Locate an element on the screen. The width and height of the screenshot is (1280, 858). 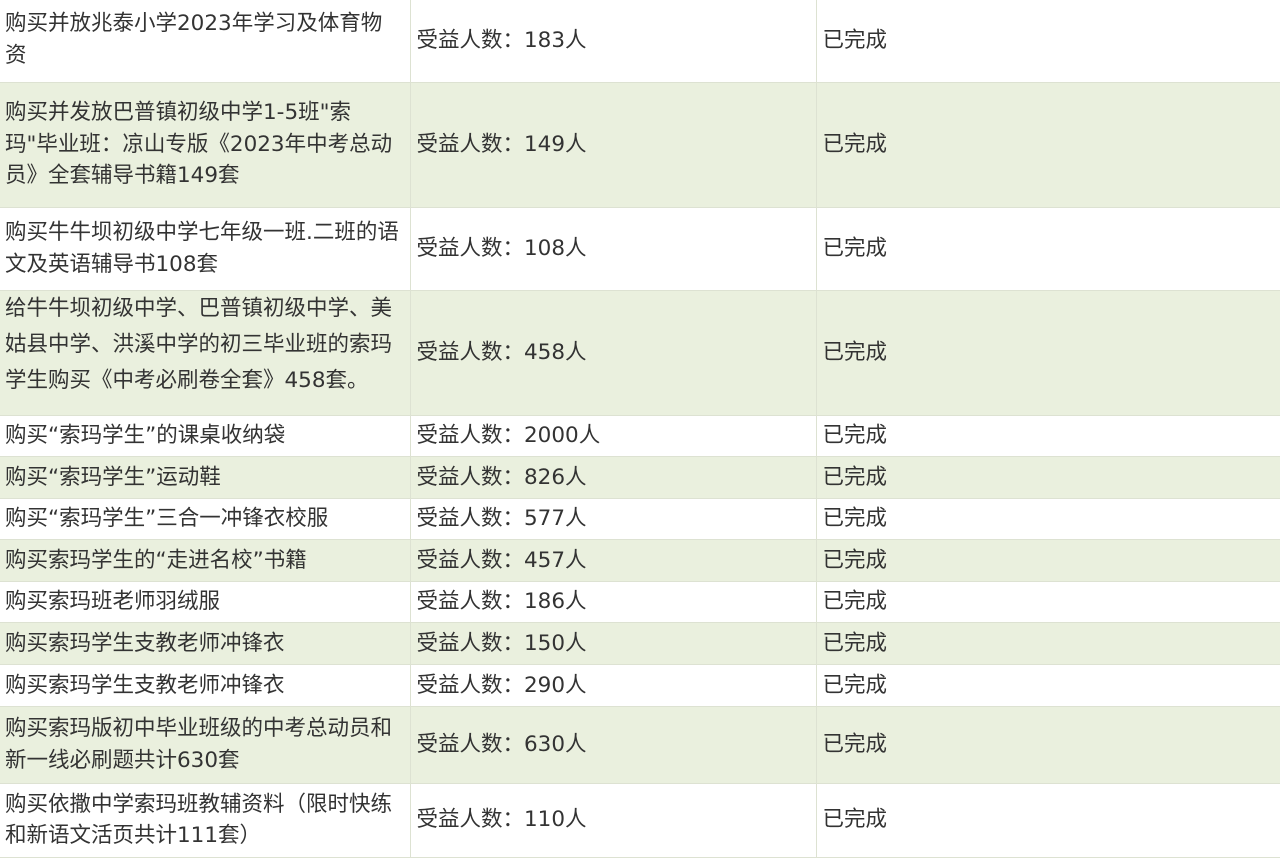
table-row: 购买索玛学生支教老师冲锋衣 受益人数：290人 已完成 is located at coordinates (640, 685).